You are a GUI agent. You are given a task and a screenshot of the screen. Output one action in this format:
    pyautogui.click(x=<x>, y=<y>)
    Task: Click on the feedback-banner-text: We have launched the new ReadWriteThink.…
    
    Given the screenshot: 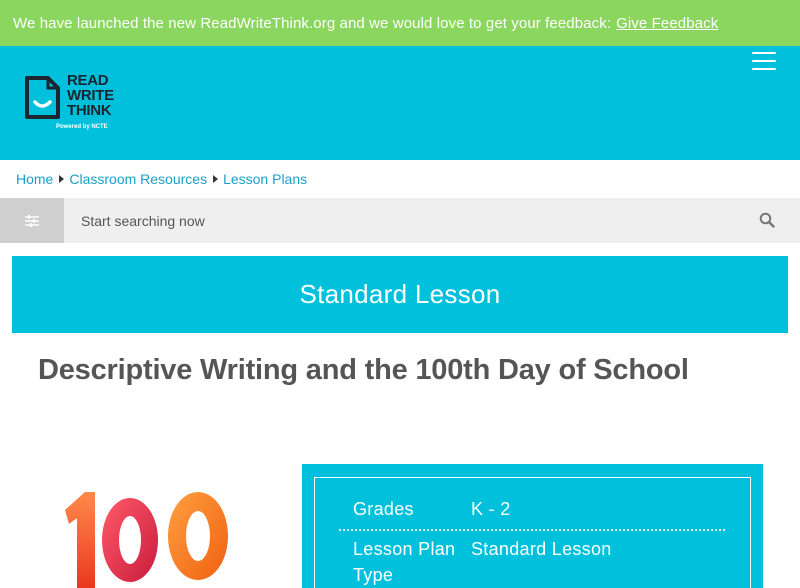 What is the action you would take?
    pyautogui.click(x=312, y=23)
    